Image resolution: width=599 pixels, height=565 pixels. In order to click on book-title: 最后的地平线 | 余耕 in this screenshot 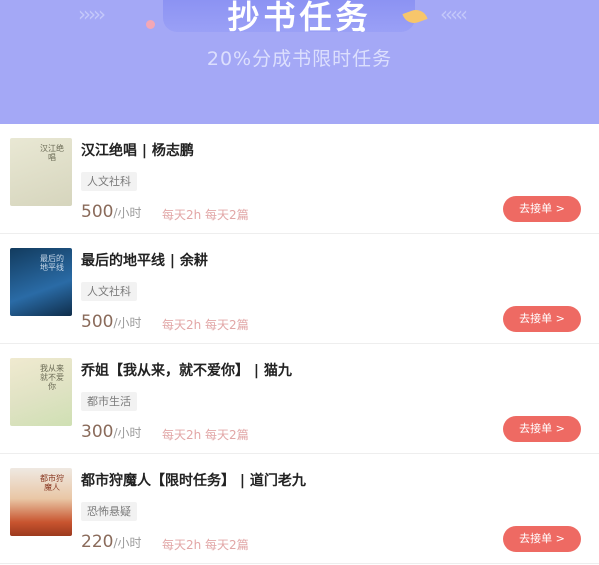, I will do `click(144, 261)`.